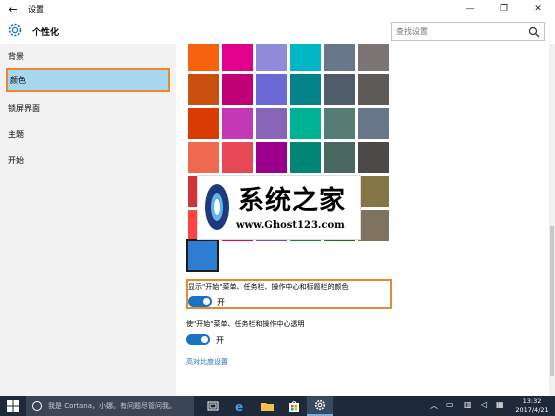 This screenshot has height=416, width=555. I want to click on svg-text: e, so click(239, 406).